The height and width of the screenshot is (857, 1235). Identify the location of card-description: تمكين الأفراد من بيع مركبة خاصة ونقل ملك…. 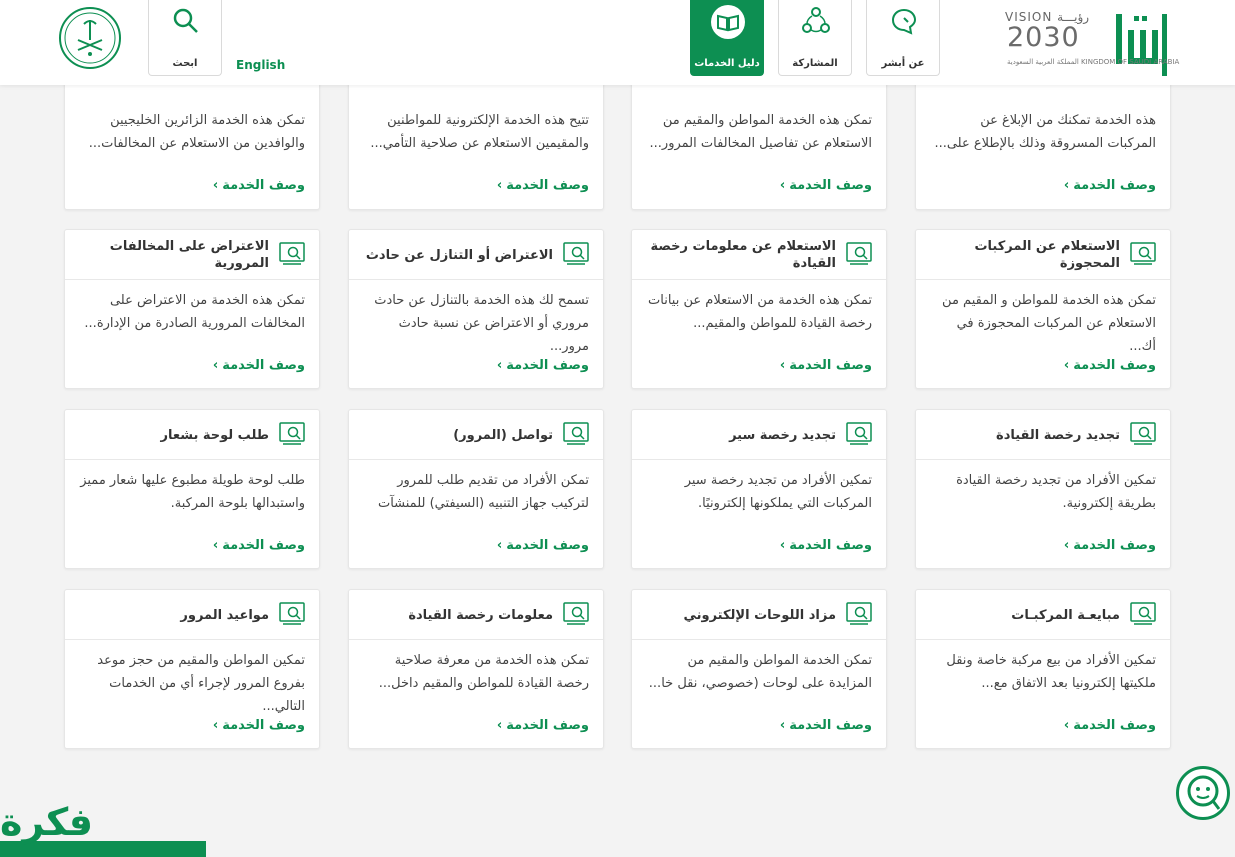
(1051, 672).